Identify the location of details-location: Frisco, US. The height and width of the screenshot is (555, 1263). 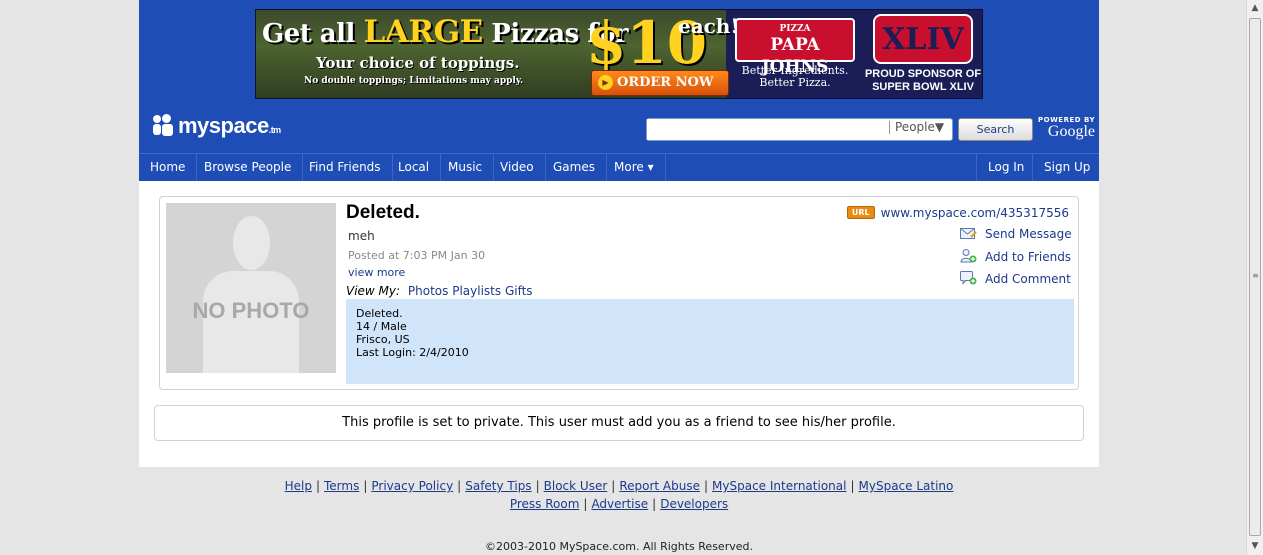
(383, 339).